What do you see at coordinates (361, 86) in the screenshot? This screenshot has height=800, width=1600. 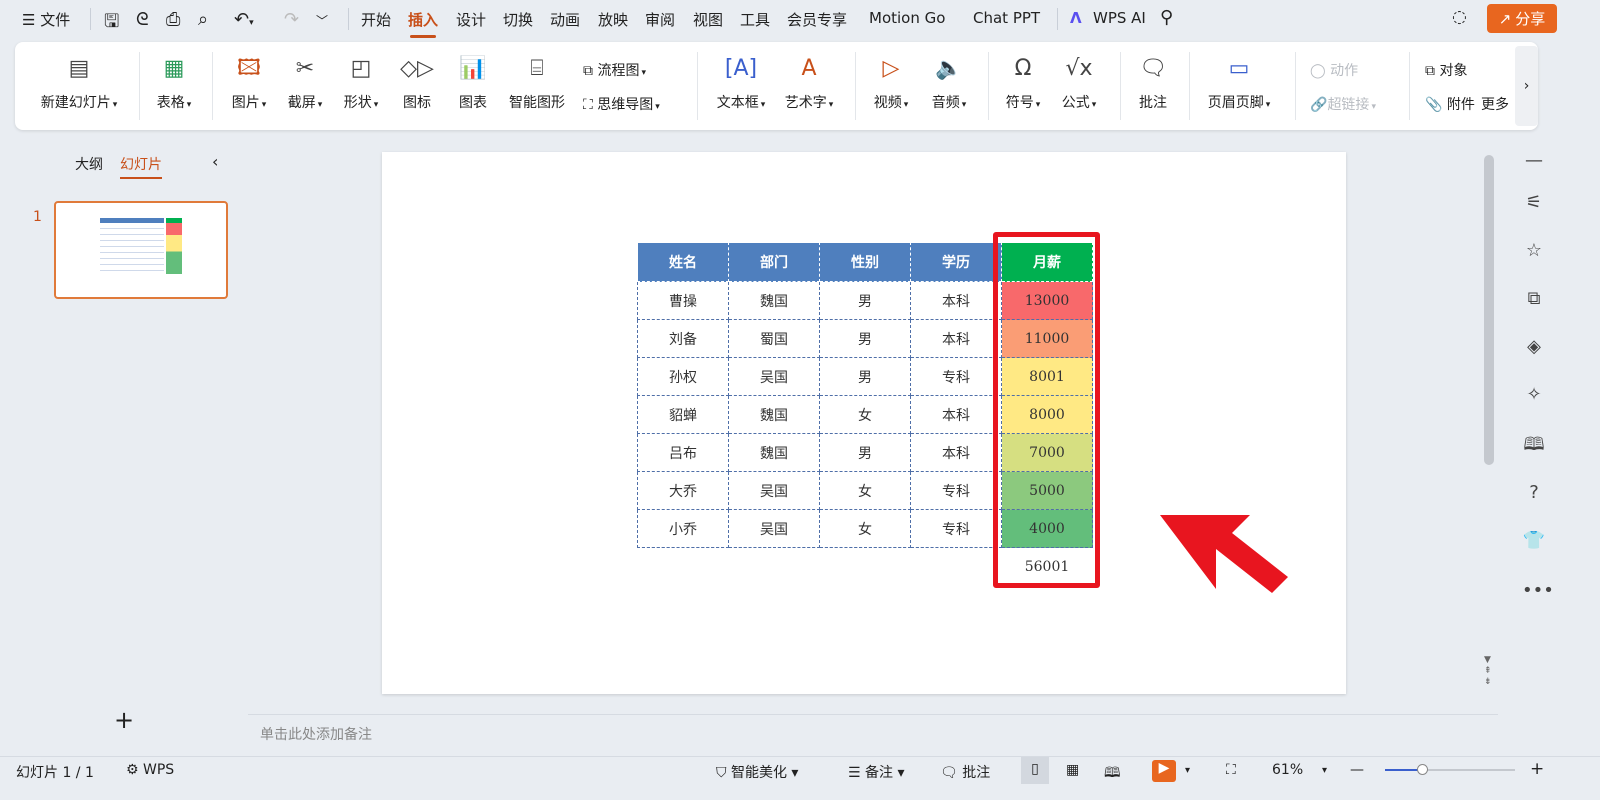 I see `shape-button: ◰ 形状 ▾` at bounding box center [361, 86].